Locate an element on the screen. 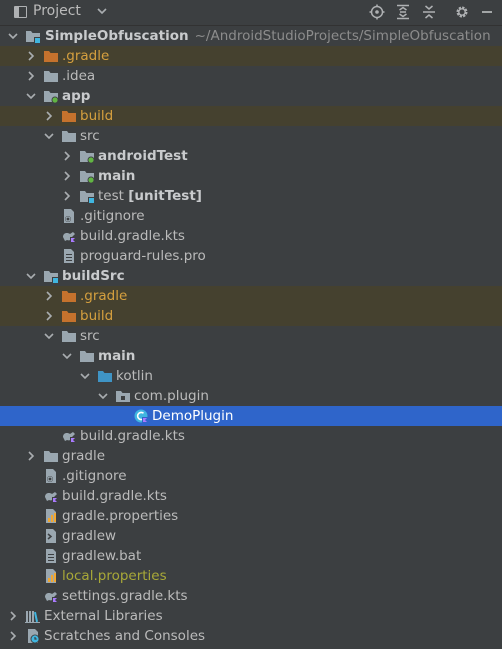  tree-row-app: app is located at coordinates (251, 96).